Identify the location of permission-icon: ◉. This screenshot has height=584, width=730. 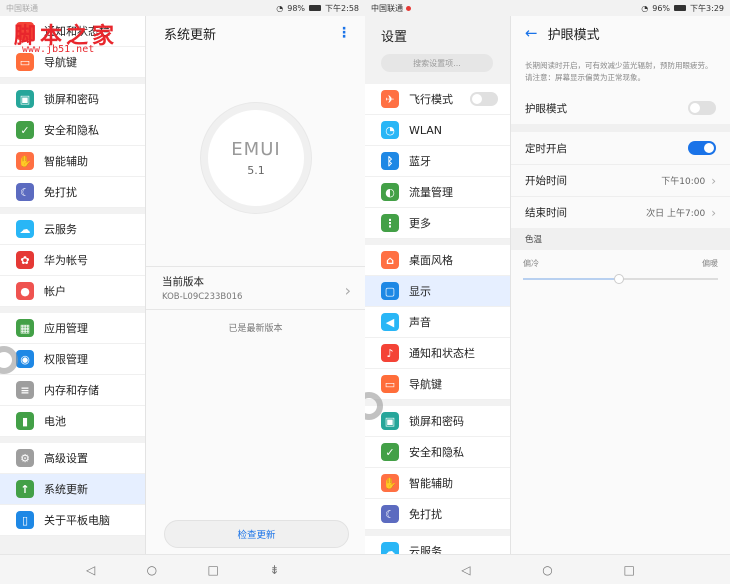
(25, 359).